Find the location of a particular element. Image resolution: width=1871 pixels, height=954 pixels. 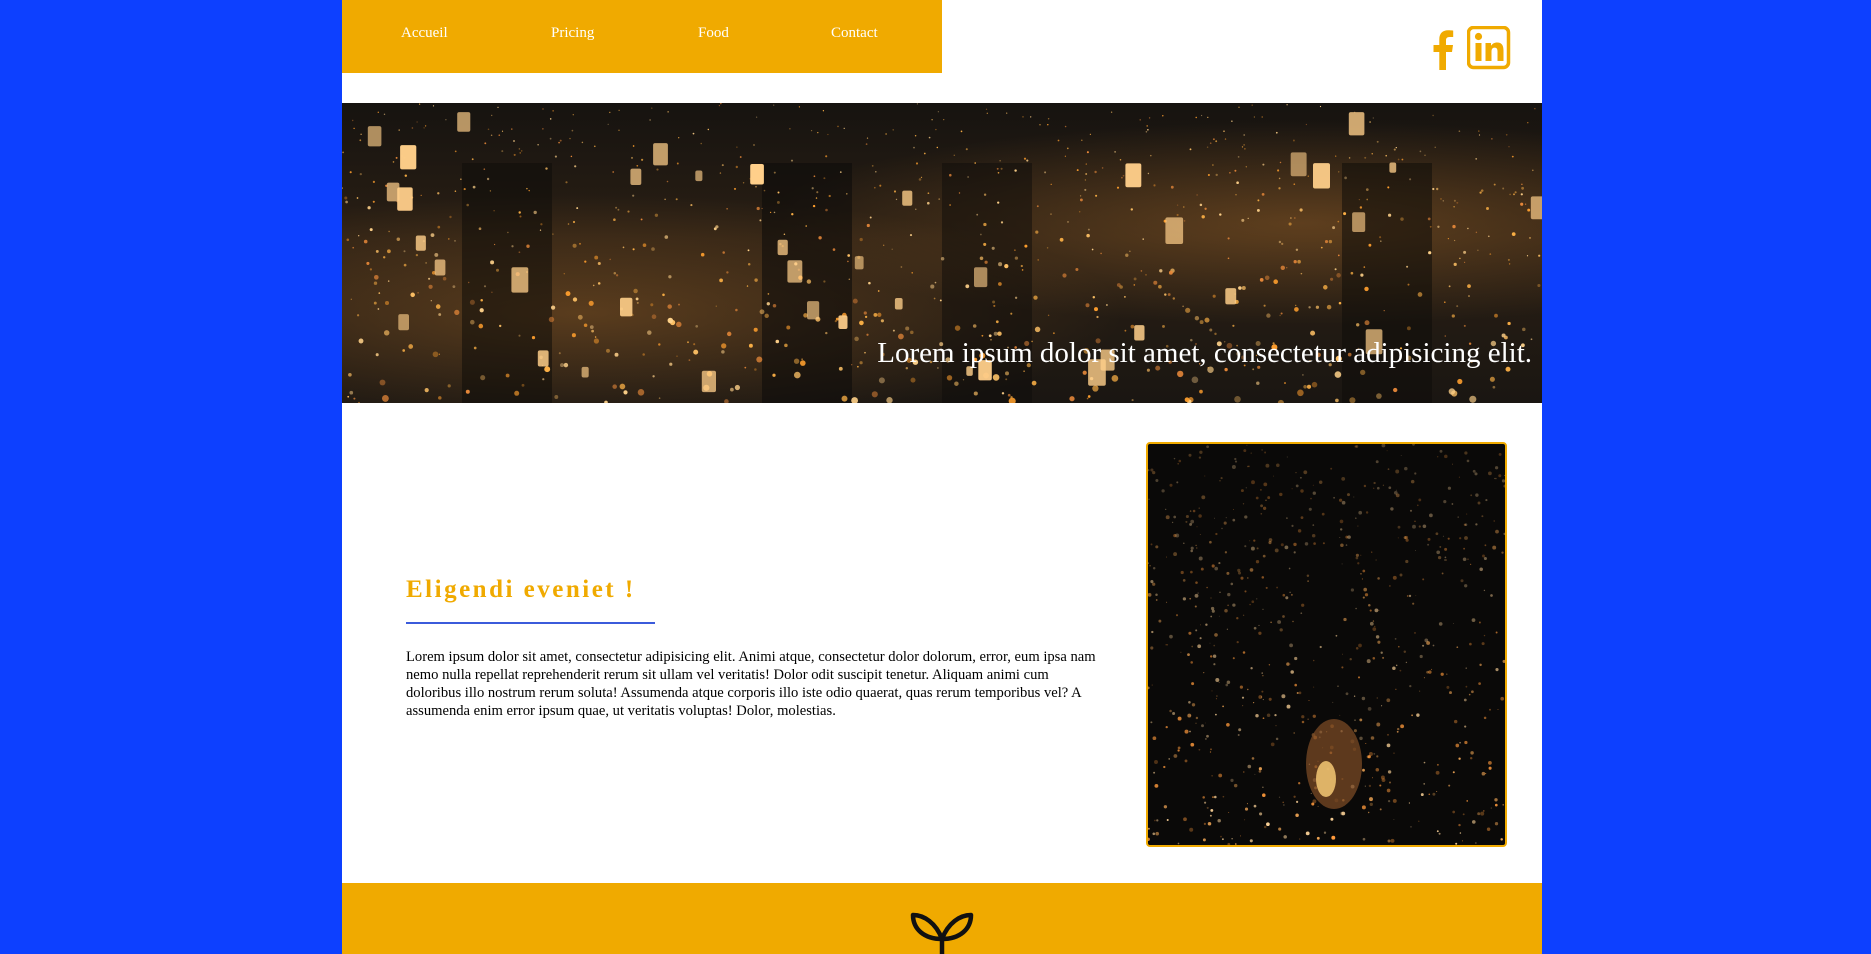

main-nav: Accueil Pricing Food Contact is located at coordinates (642, 36).